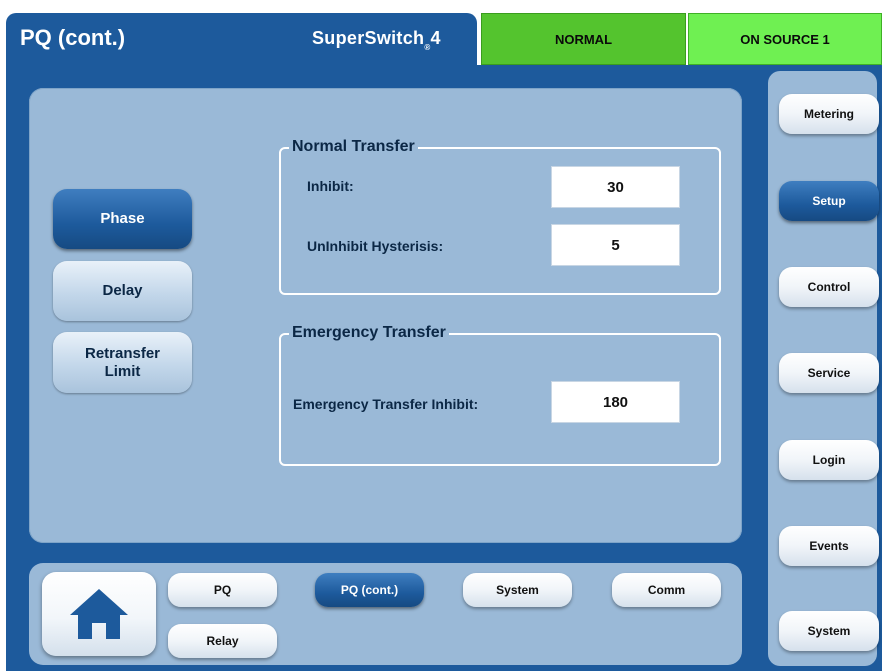  What do you see at coordinates (386, 404) in the screenshot?
I see `emergency-inhibit-label: Emergency Transfer Inhibit:` at bounding box center [386, 404].